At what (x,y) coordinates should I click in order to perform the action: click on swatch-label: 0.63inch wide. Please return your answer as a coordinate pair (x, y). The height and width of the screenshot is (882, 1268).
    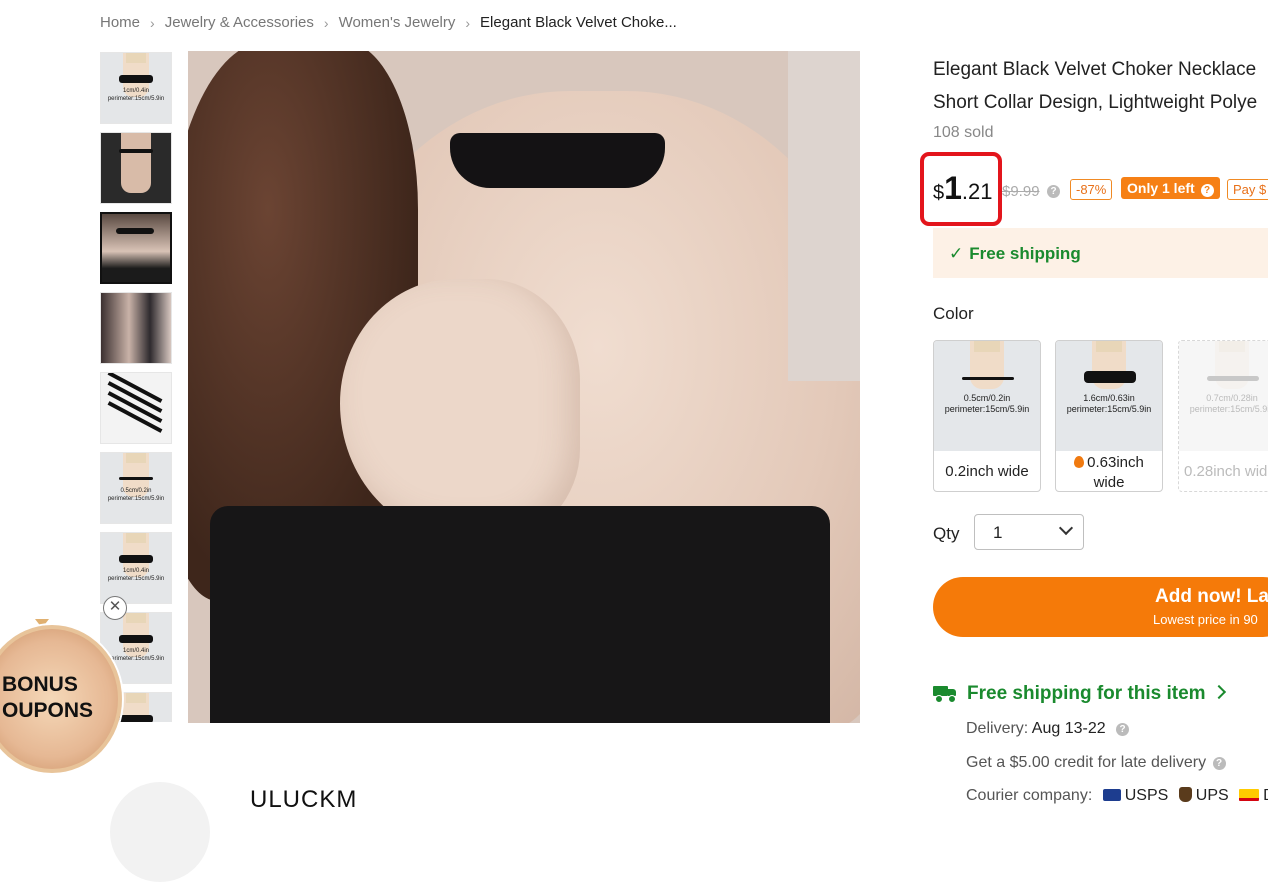
    Looking at the image, I should click on (1109, 472).